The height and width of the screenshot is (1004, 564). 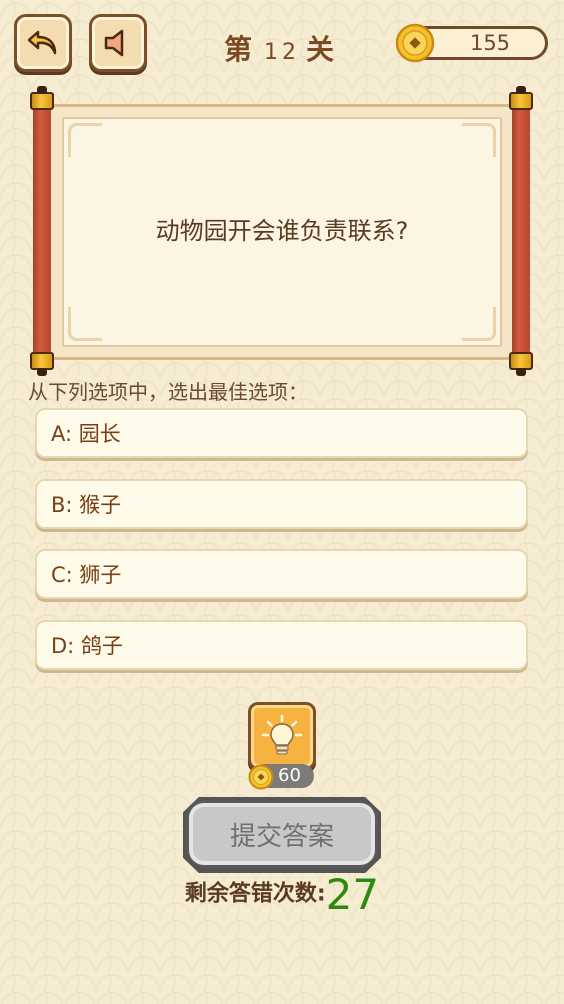 I want to click on remaining-count: 27, so click(x=352, y=894).